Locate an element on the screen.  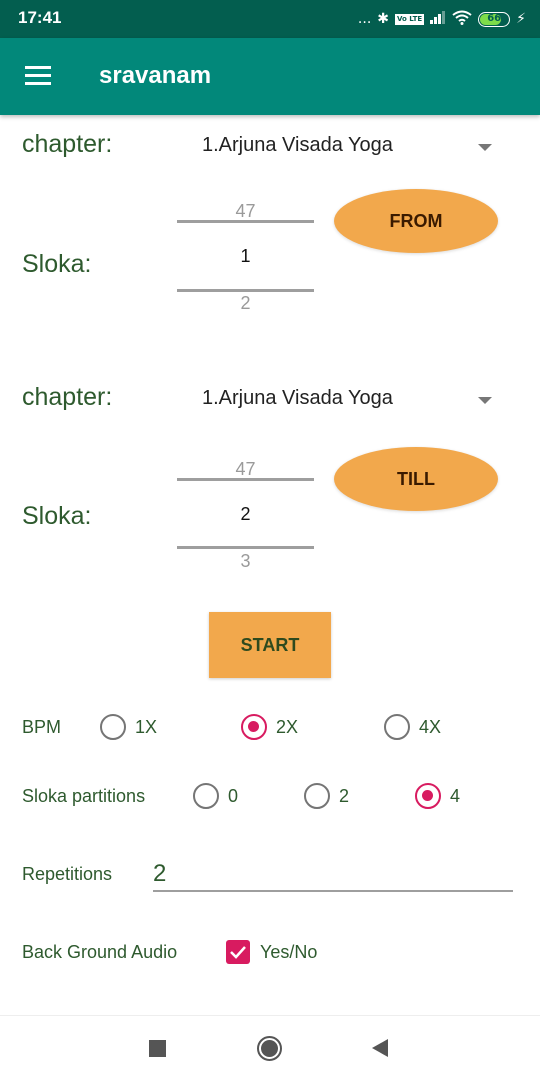
bpm-option-label: 2X is located at coordinates (287, 727).